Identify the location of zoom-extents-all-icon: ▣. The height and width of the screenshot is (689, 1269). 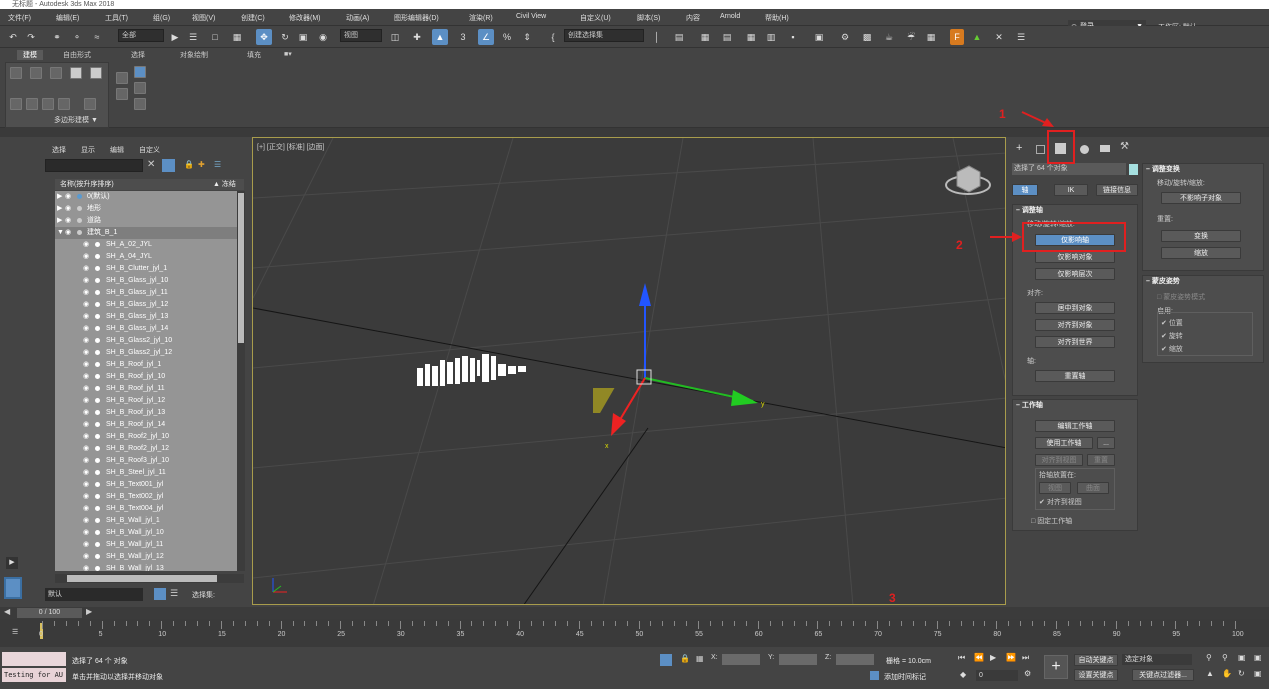
(1258, 657).